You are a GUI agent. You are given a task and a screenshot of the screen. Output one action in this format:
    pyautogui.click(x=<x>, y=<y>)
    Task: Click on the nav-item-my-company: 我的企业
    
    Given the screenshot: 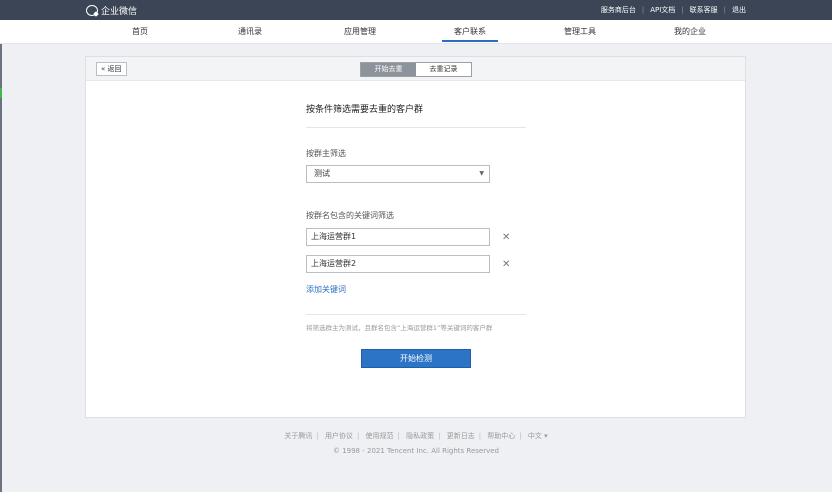 What is the action you would take?
    pyautogui.click(x=690, y=32)
    